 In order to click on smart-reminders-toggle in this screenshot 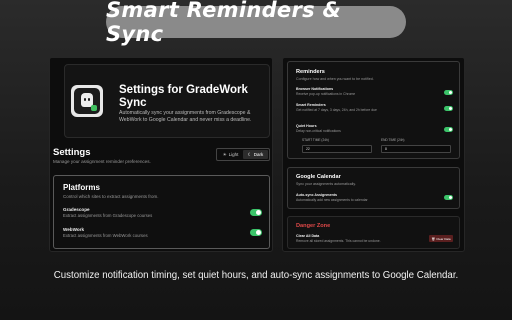, I will do `click(448, 108)`.